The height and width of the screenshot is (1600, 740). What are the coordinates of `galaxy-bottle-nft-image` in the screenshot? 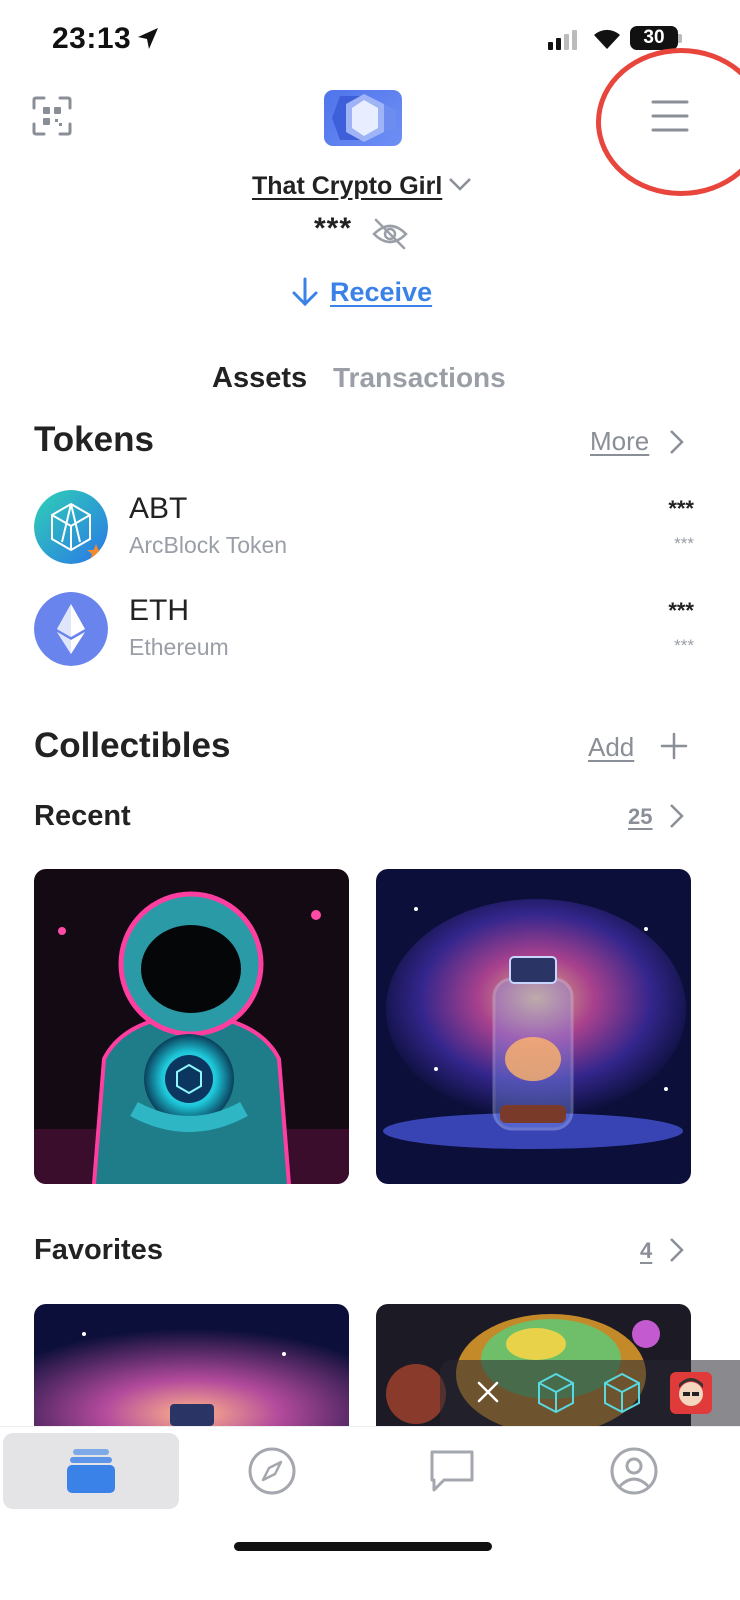 It's located at (533, 1026).